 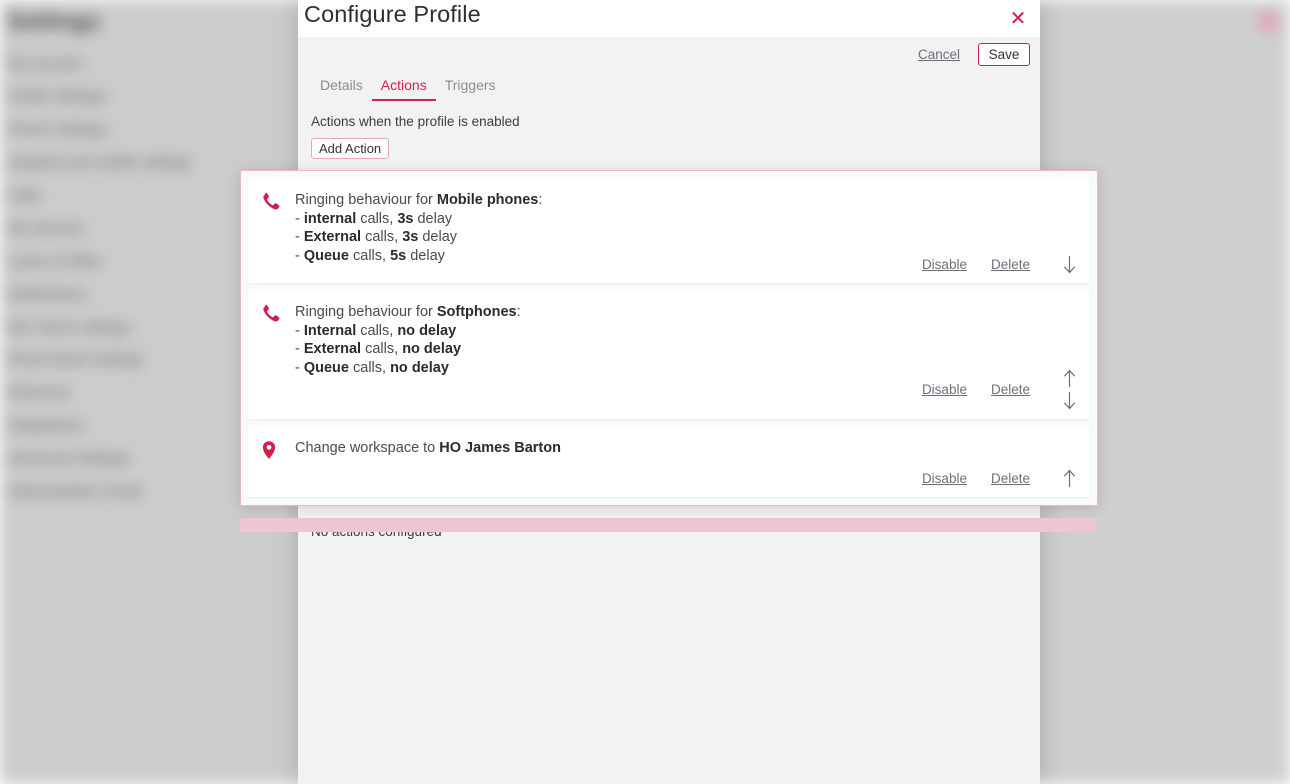 What do you see at coordinates (403, 89) in the screenshot?
I see `tab-actions: Actions` at bounding box center [403, 89].